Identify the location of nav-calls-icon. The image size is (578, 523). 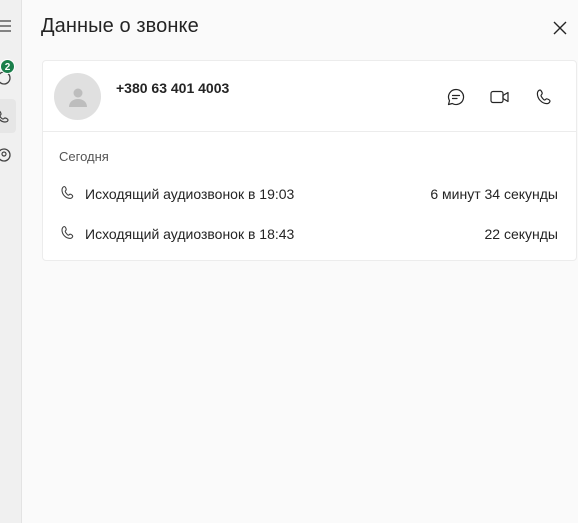
(8, 116).